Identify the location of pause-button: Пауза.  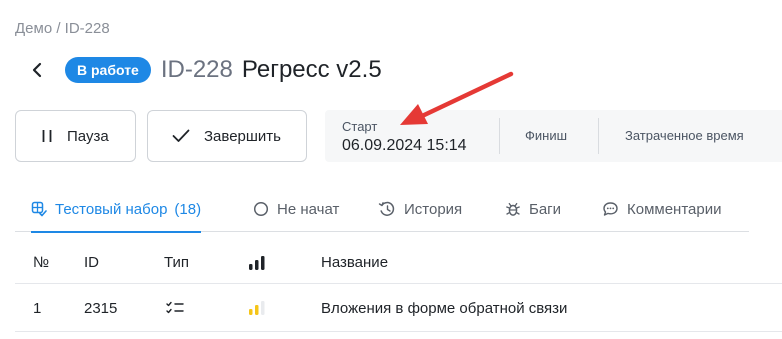
(75, 136).